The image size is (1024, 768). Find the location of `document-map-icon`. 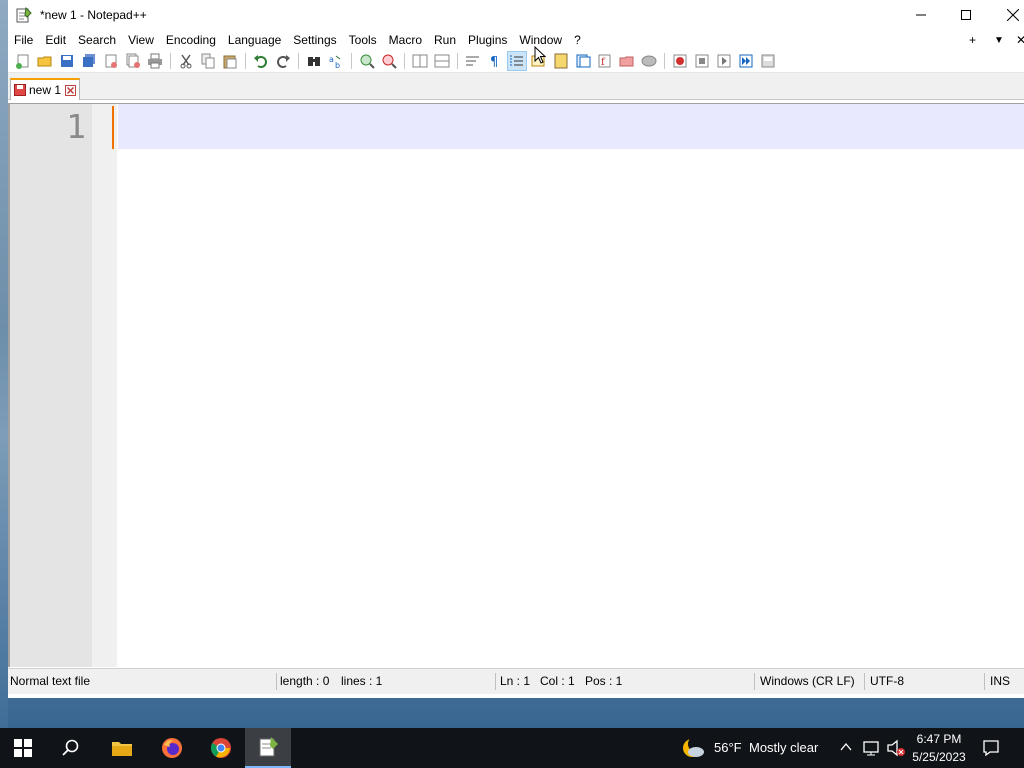

document-map-icon is located at coordinates (561, 61).